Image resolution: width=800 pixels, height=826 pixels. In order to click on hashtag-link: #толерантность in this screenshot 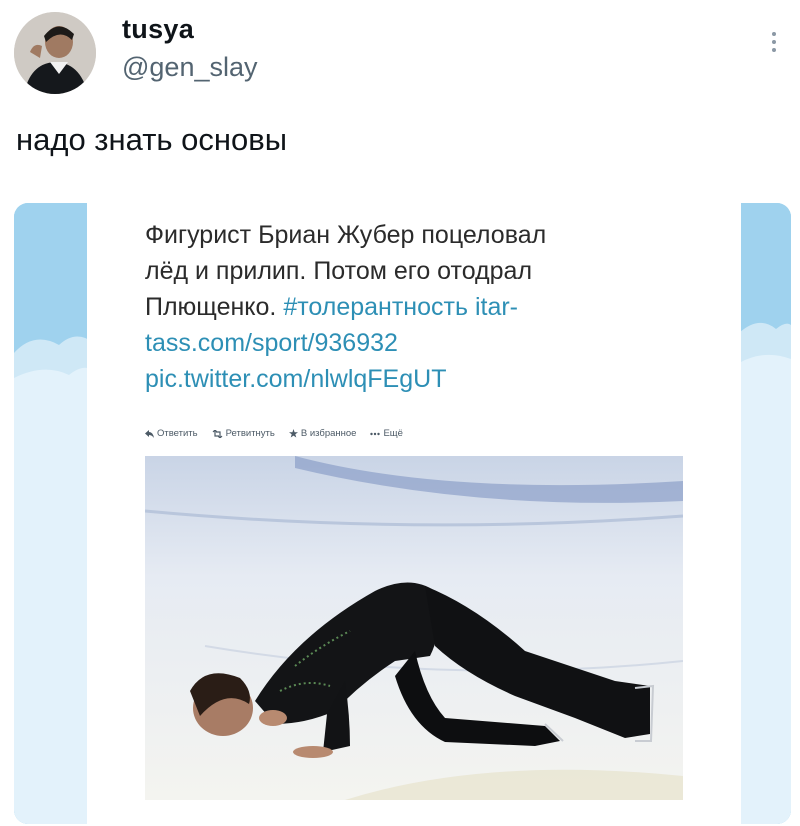, I will do `click(375, 307)`.